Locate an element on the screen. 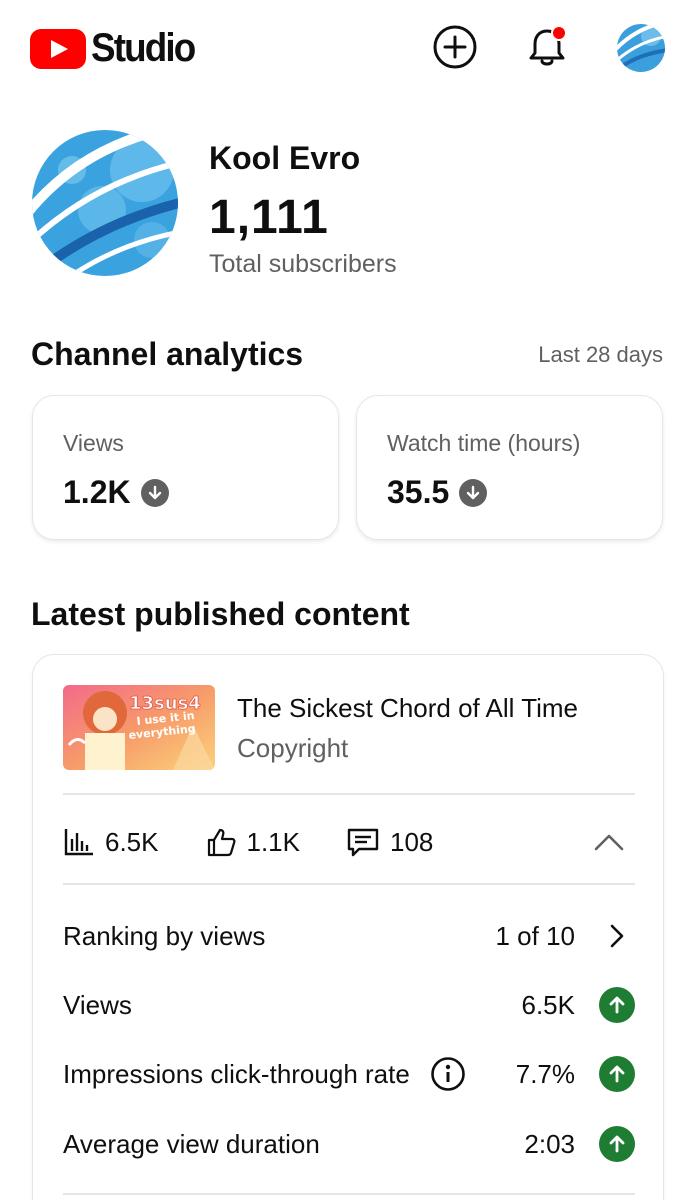 The width and height of the screenshot is (695, 1200). create-plus-icon is located at coordinates (455, 47).